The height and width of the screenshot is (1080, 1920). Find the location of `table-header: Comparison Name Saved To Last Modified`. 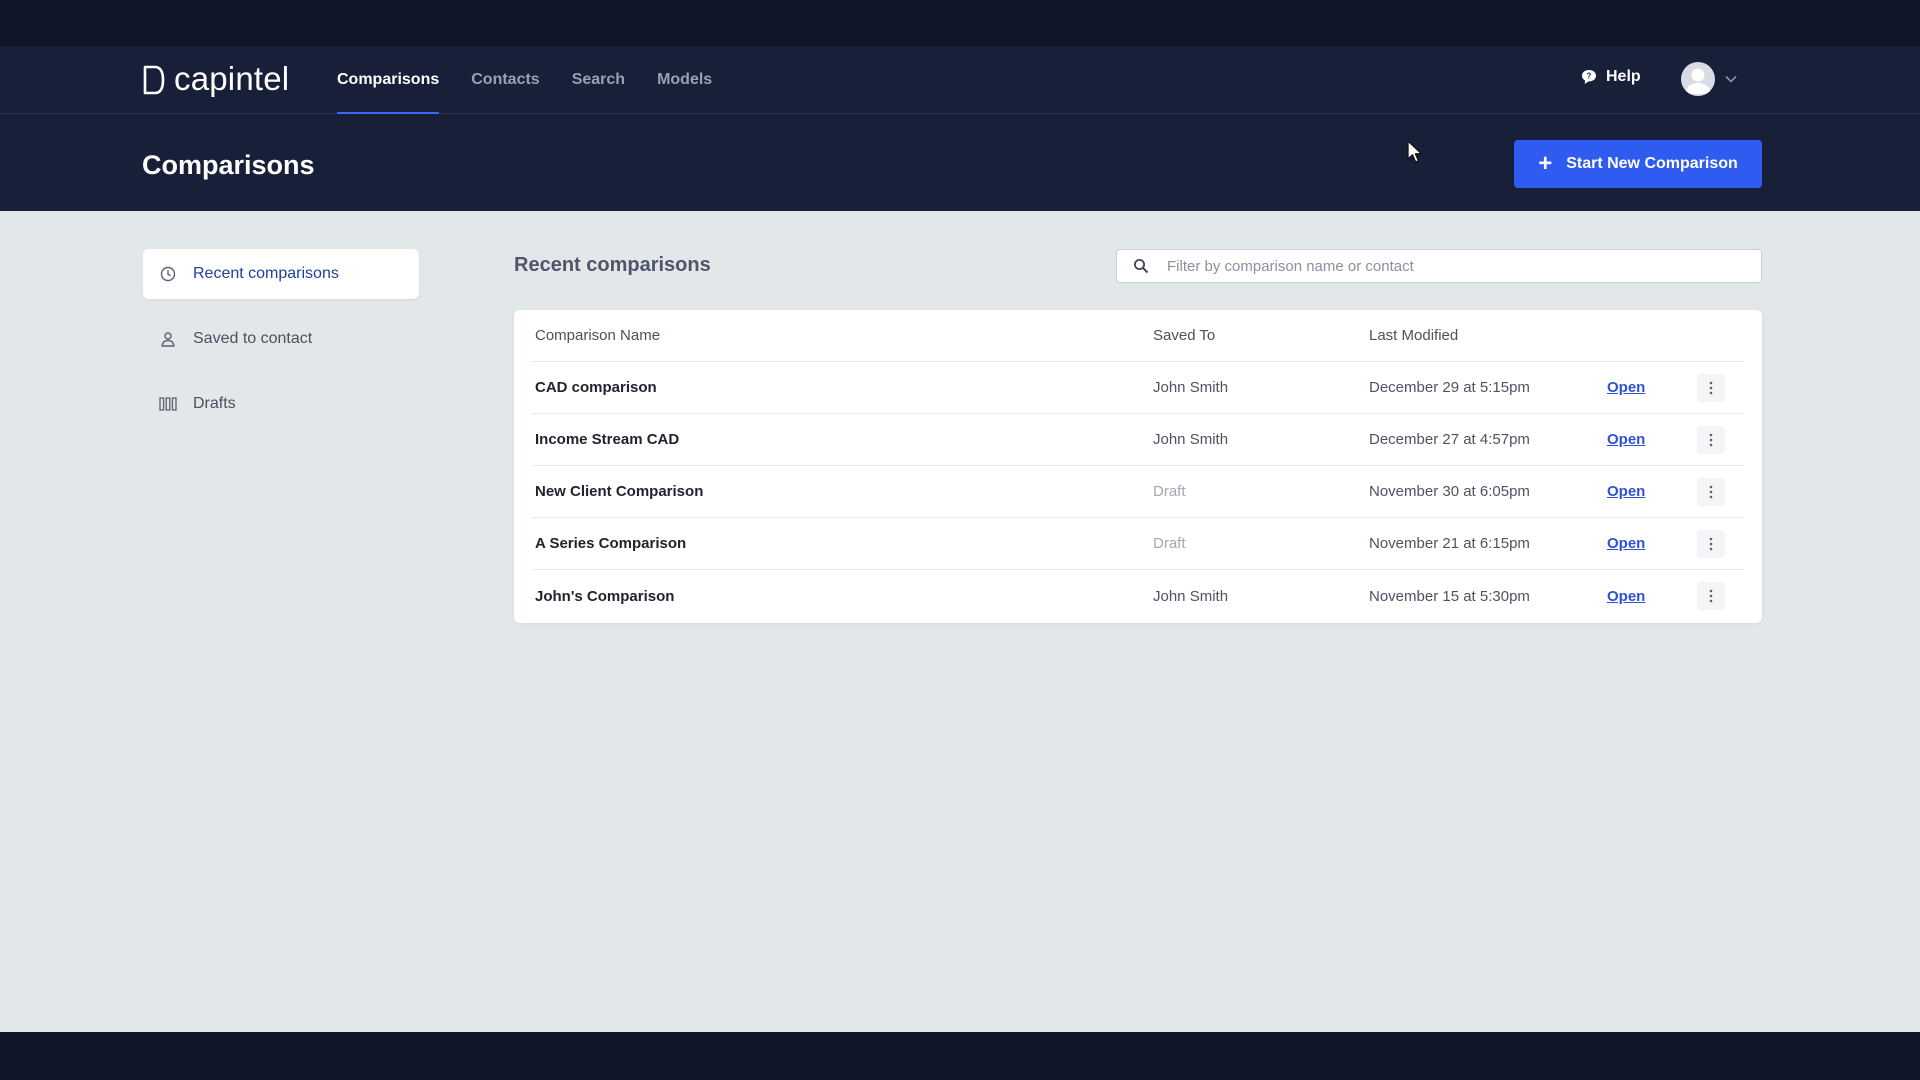

table-header: Comparison Name Saved To Last Modified is located at coordinates (1138, 336).